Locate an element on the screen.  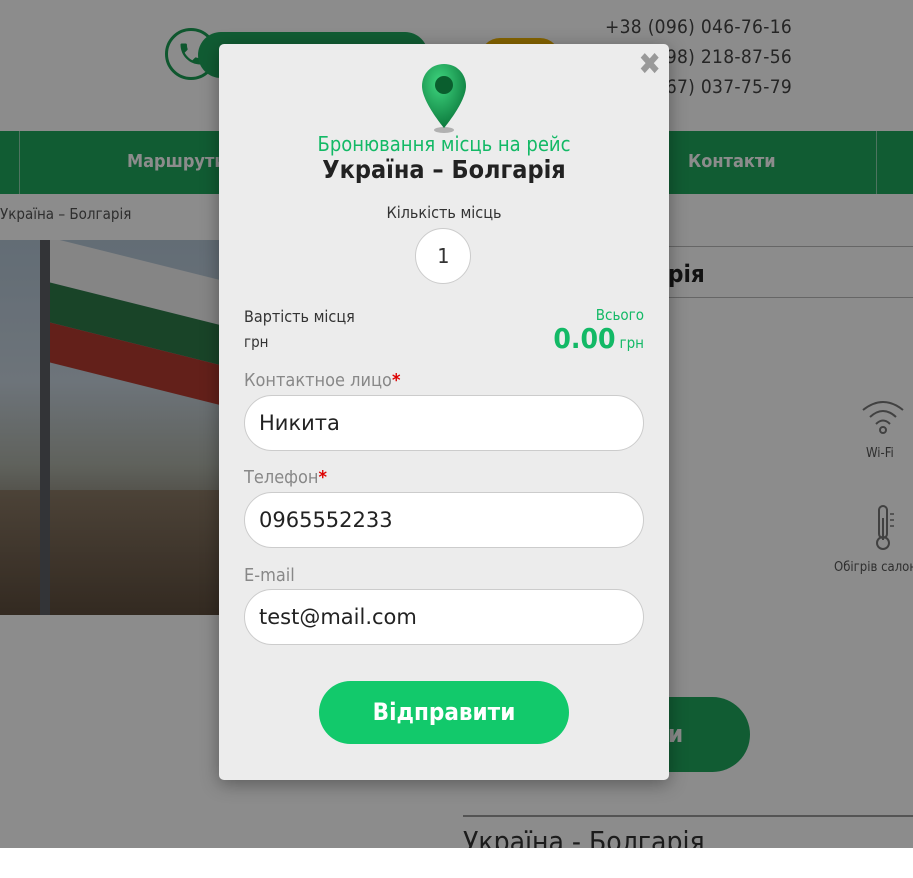
close-icon: ✖ is located at coordinates (649, 65).